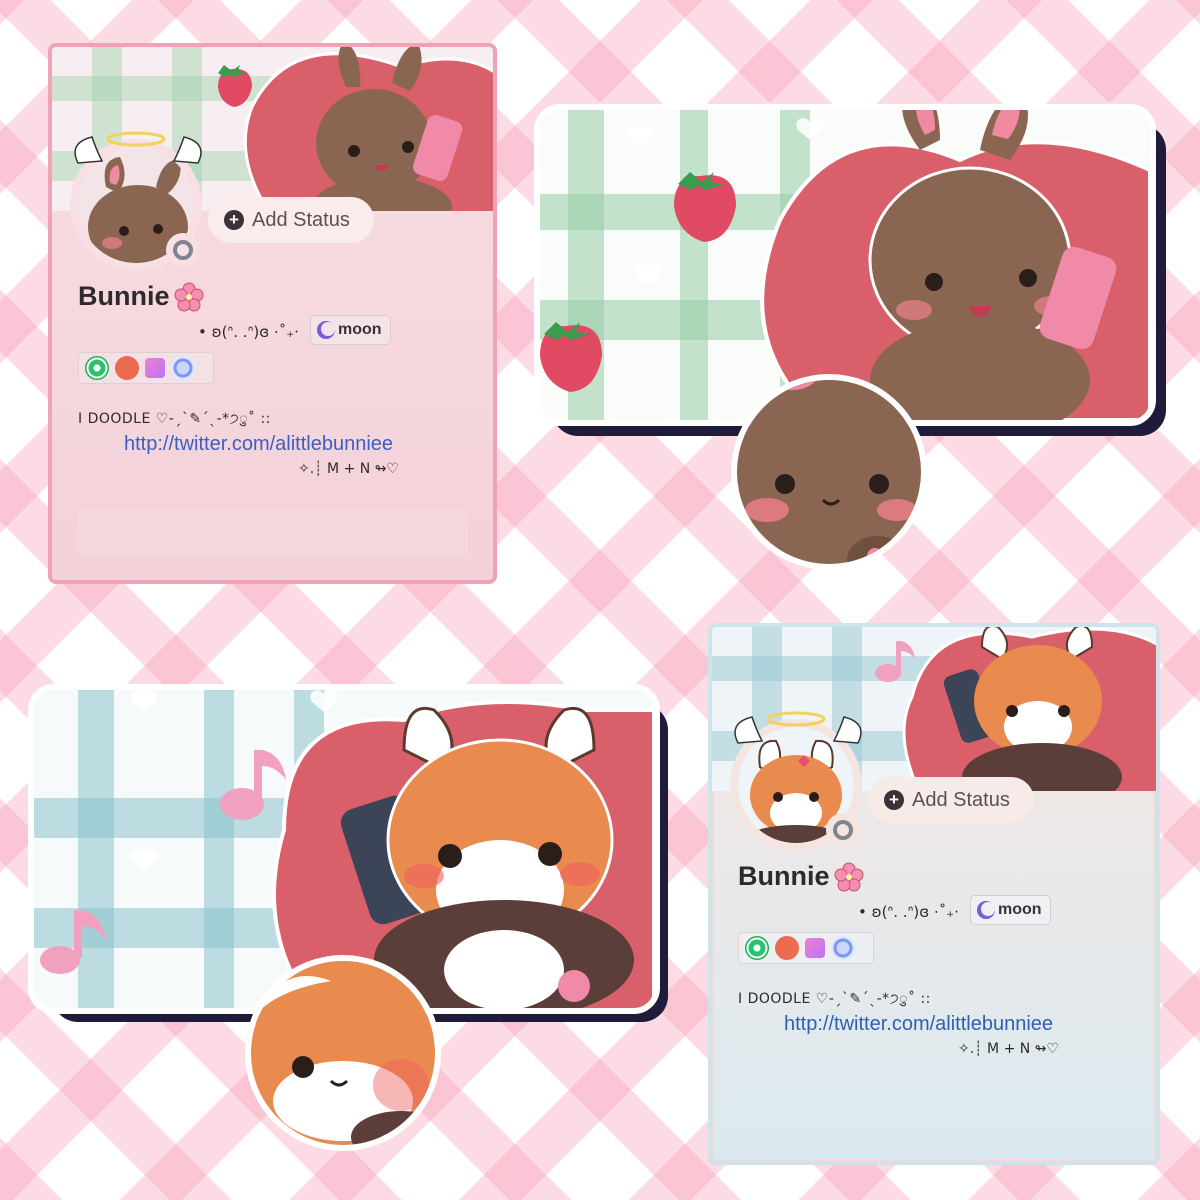 Image resolution: width=1200 pixels, height=1200 pixels. What do you see at coordinates (829, 472) in the screenshot?
I see `bunny-avatar-preview` at bounding box center [829, 472].